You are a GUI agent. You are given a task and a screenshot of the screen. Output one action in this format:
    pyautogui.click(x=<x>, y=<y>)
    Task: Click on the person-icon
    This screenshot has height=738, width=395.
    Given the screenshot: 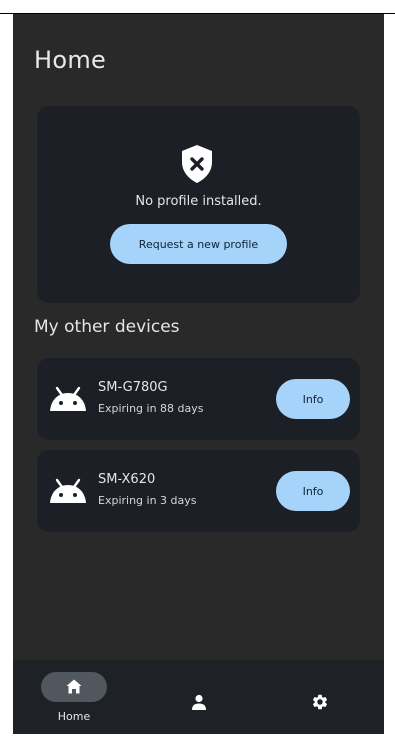 What is the action you would take?
    pyautogui.click(x=199, y=702)
    